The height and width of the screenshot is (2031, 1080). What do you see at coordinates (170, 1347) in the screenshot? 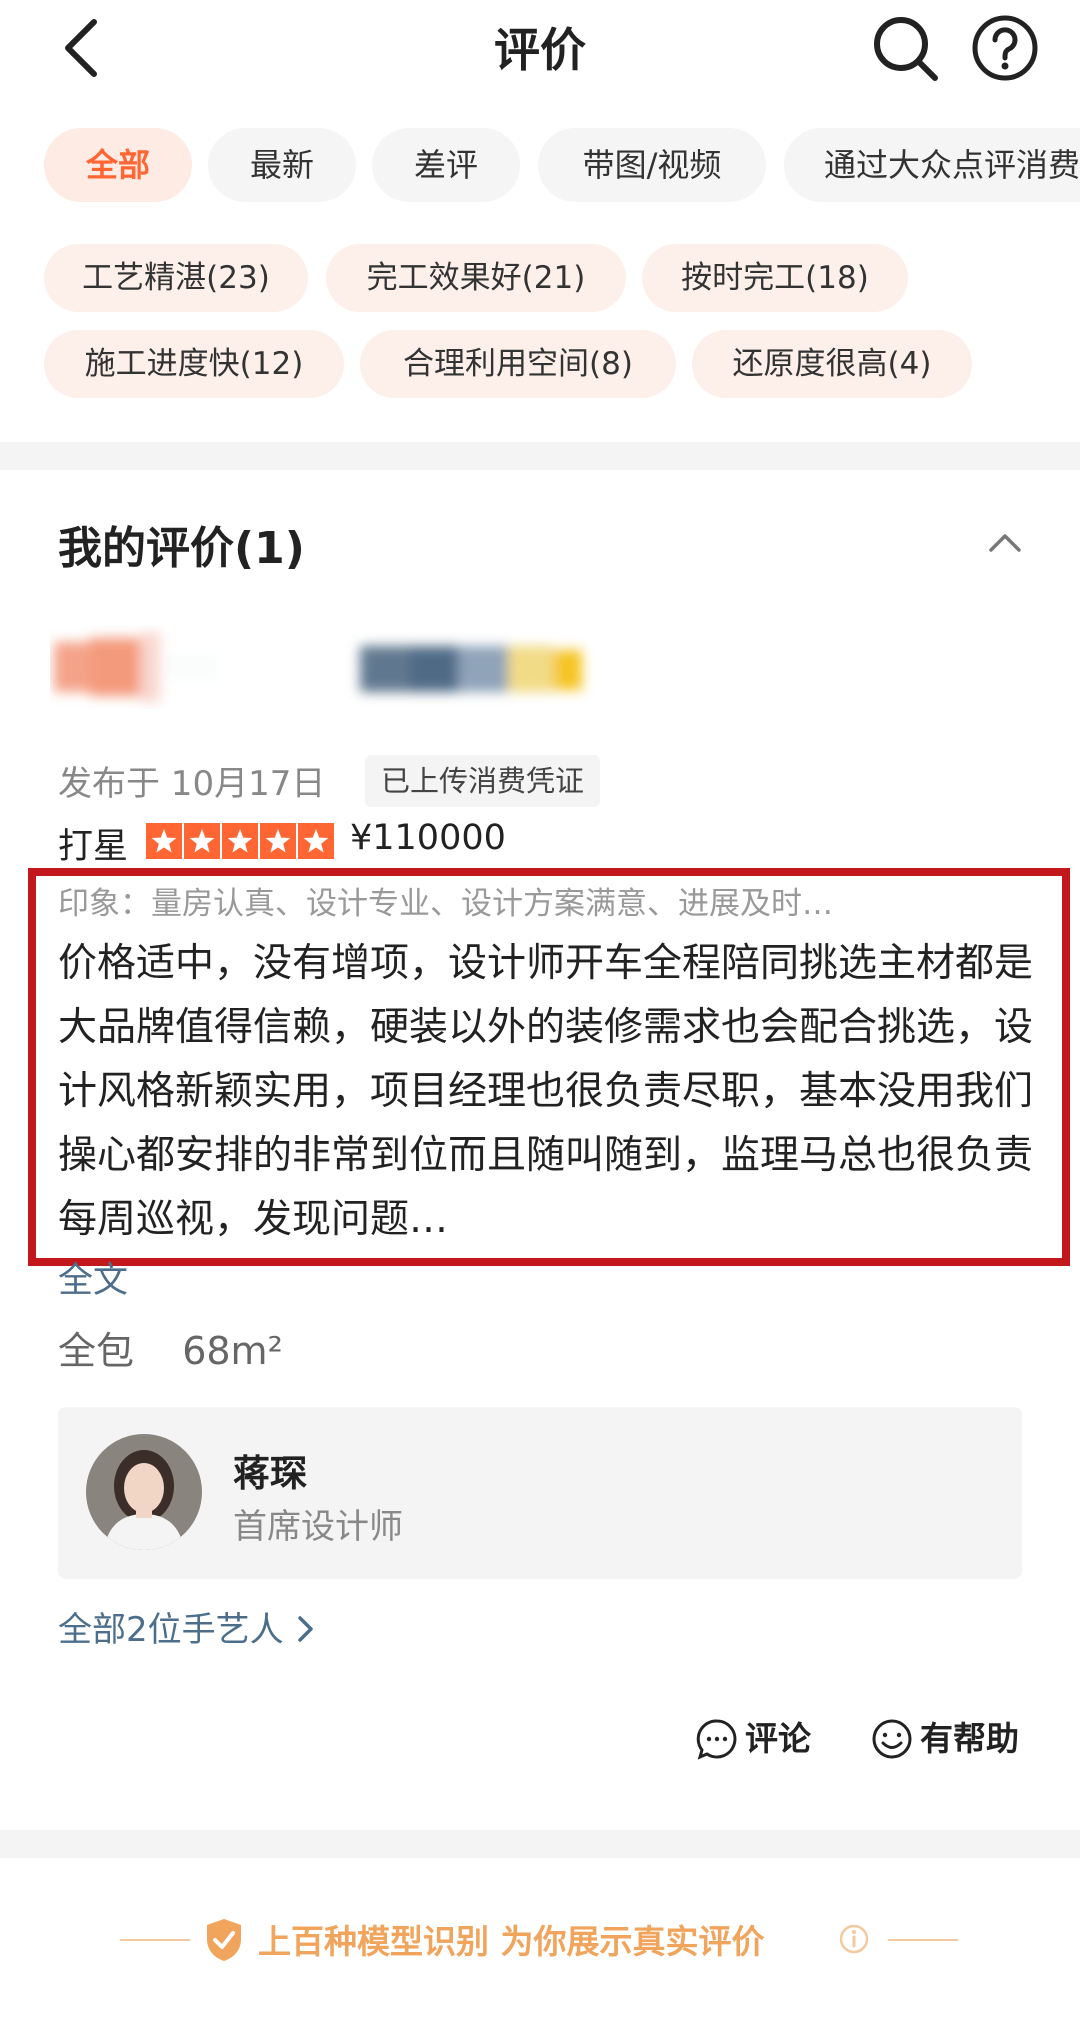
I see `package-info: 全包 68m²` at bounding box center [170, 1347].